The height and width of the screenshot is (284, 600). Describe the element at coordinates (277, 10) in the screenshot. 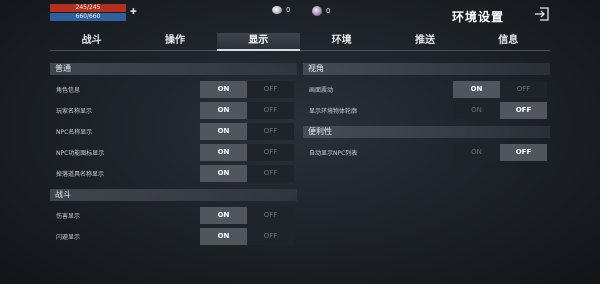

I see `coin-icon` at that location.